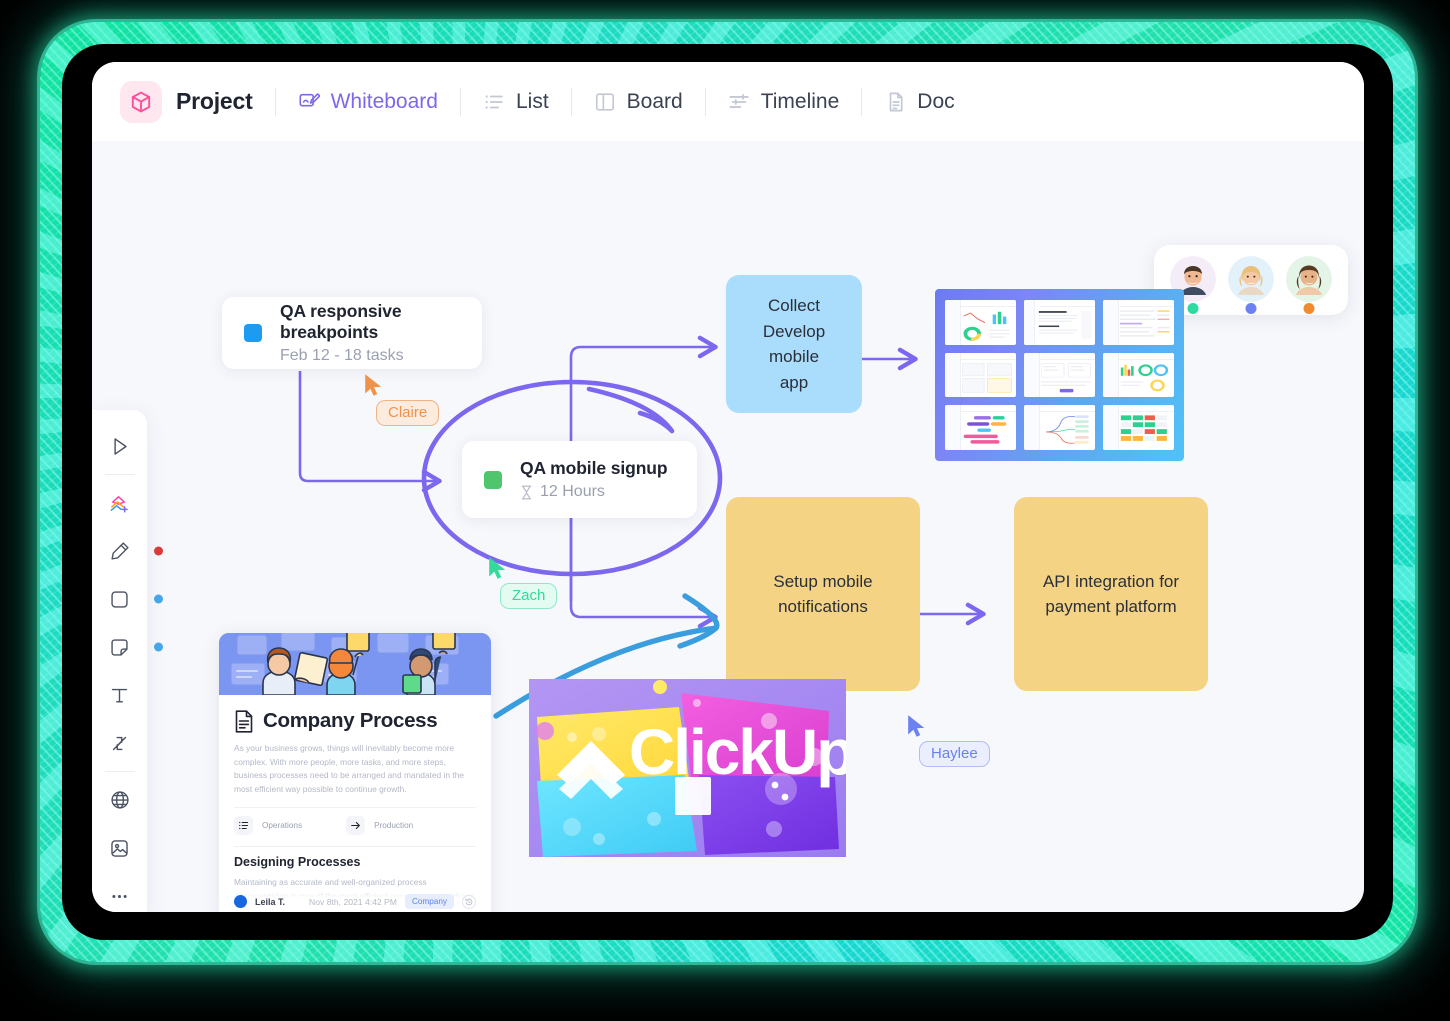  What do you see at coordinates (282, 826) in the screenshot?
I see `doc-column-label: Operations` at bounding box center [282, 826].